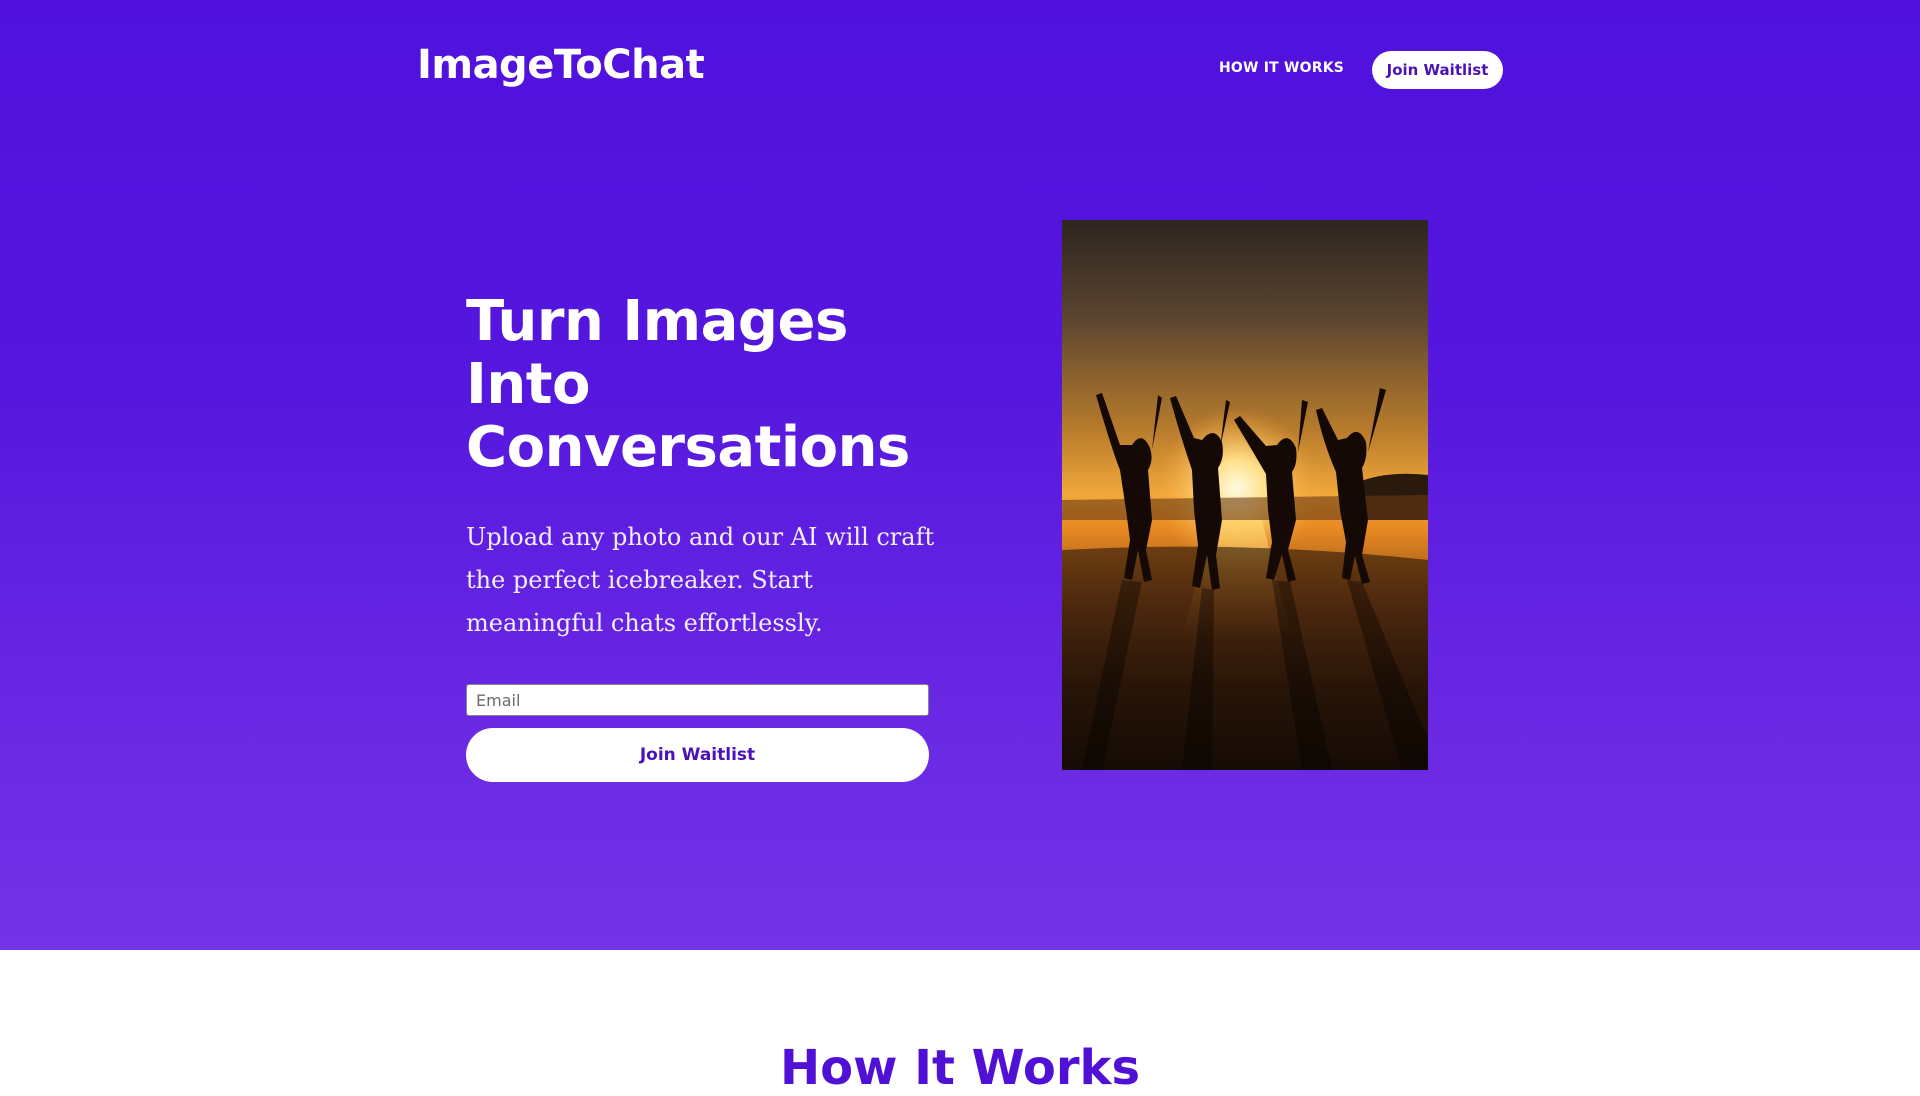 Image resolution: width=1920 pixels, height=1096 pixels. Describe the element at coordinates (697, 755) in the screenshot. I see `join-waitlist-button: Join Waitlist` at that location.